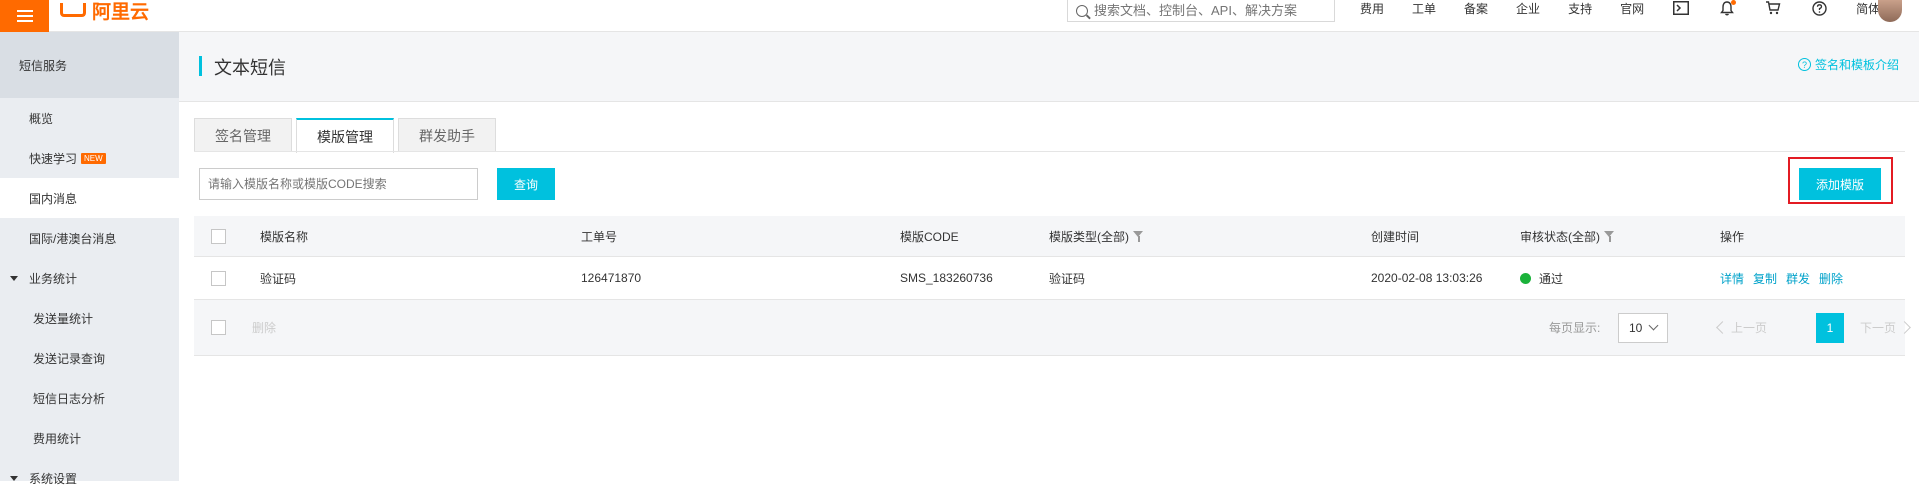  Describe the element at coordinates (447, 135) in the screenshot. I see `tab-bulk-send: 群发助手` at that location.